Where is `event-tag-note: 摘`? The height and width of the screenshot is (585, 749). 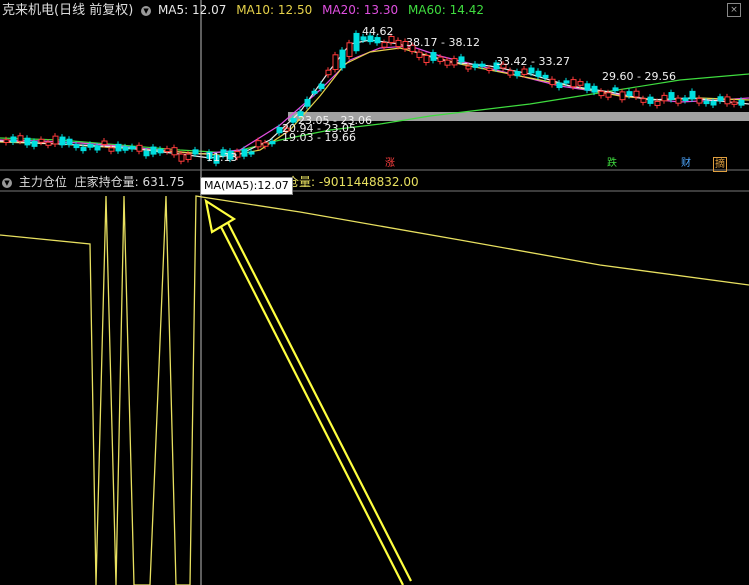 event-tag-note: 摘 is located at coordinates (720, 164).